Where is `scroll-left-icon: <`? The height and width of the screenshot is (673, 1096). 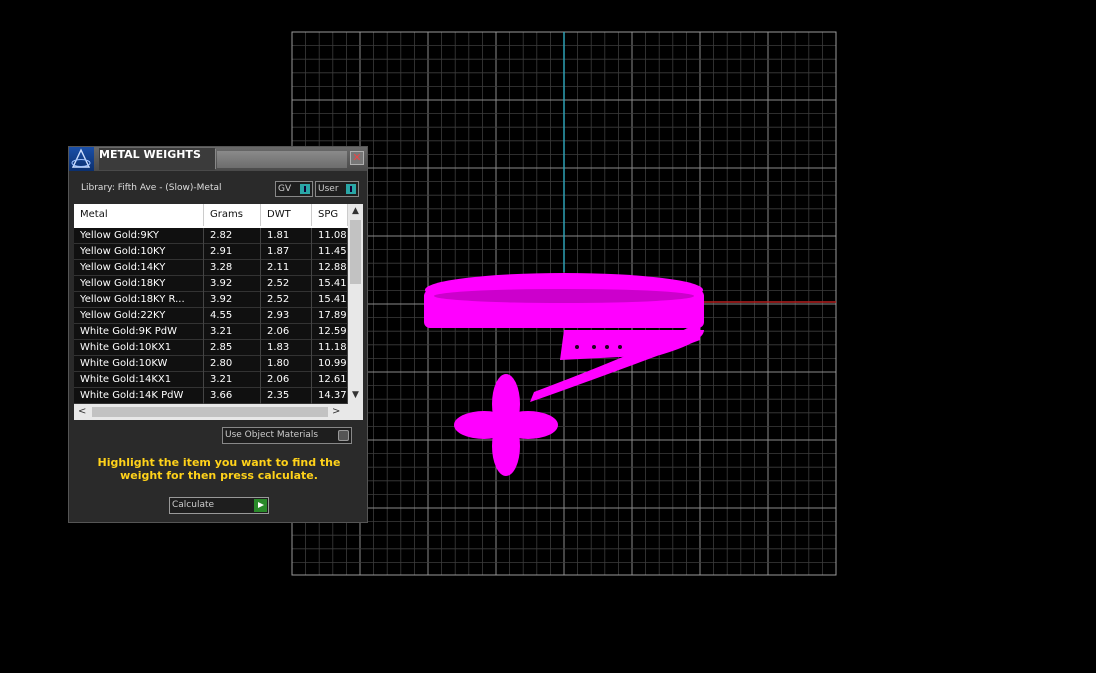 scroll-left-icon: < is located at coordinates (84, 412).